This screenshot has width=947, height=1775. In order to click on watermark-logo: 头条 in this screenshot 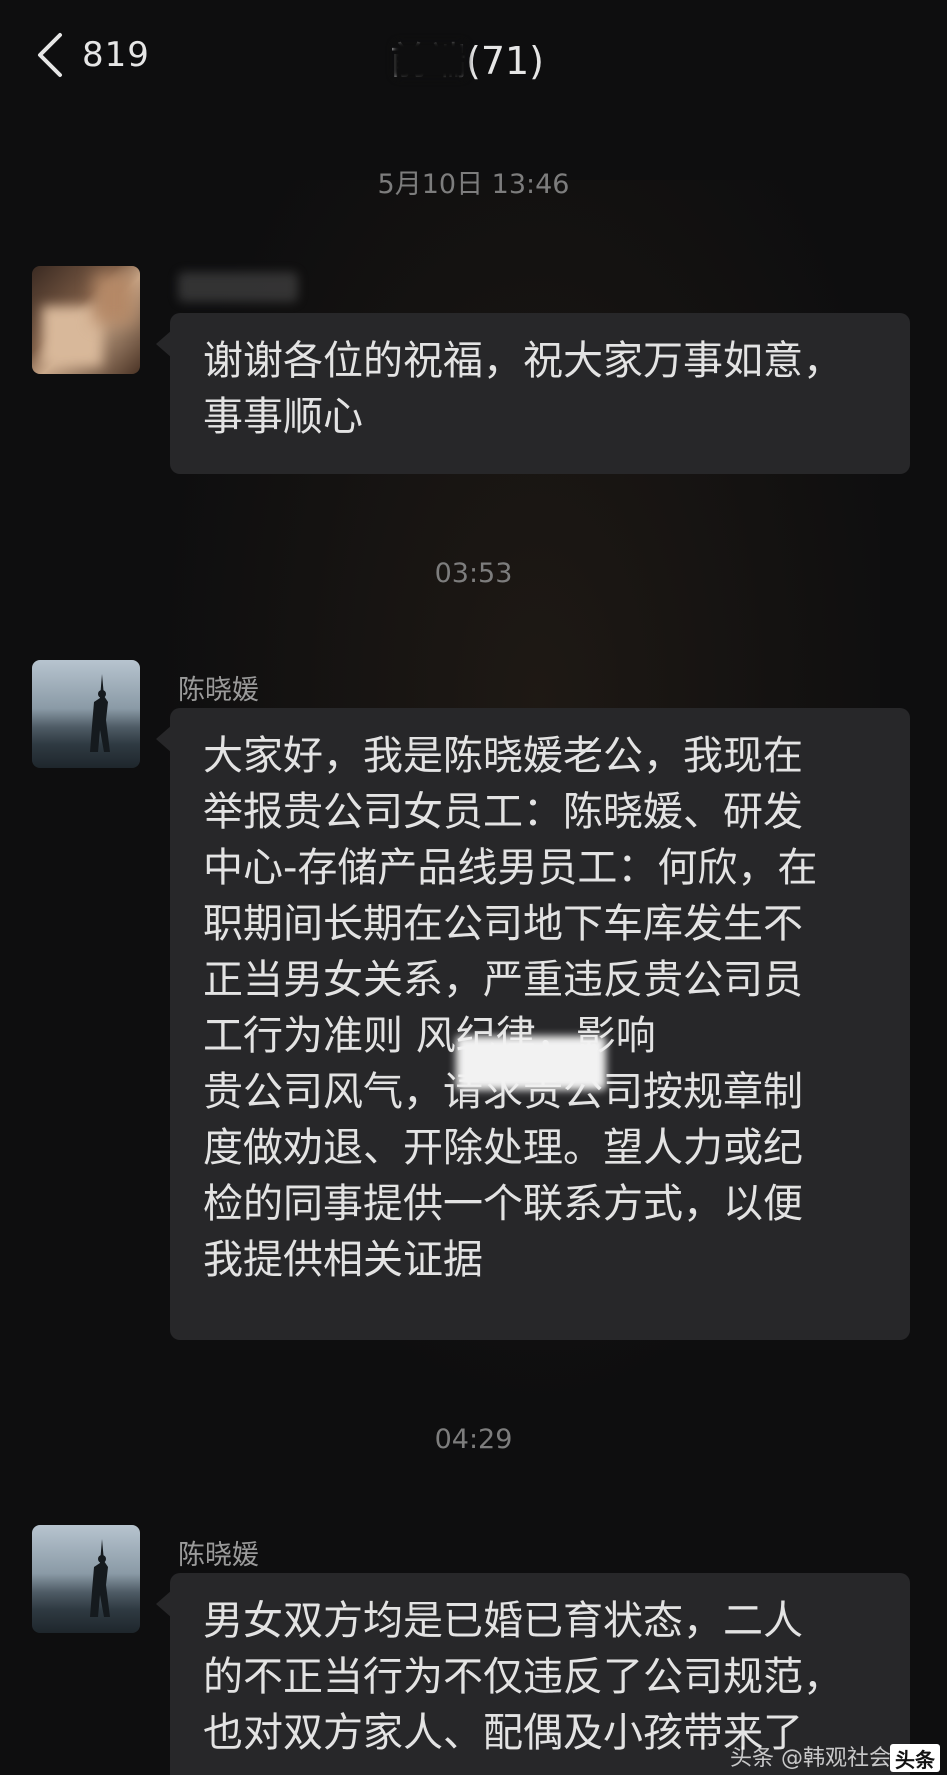, I will do `click(915, 1758)`.